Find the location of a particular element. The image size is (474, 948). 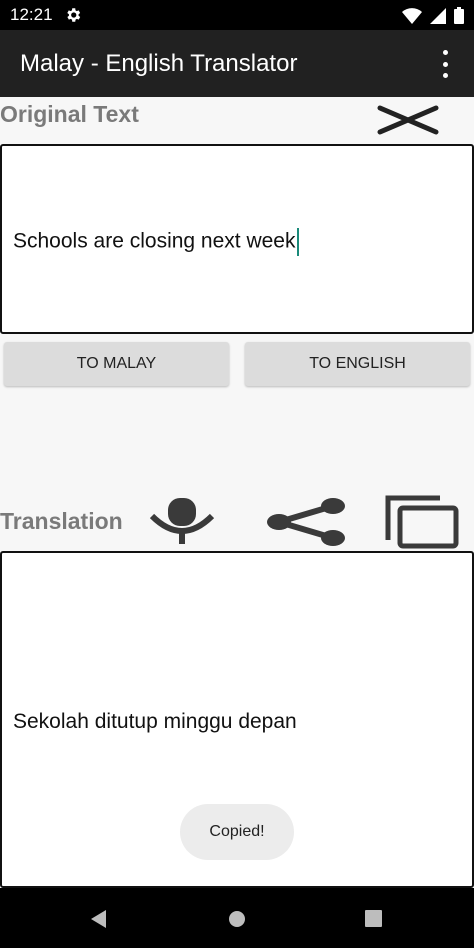

navigation-bar is located at coordinates (237, 918).